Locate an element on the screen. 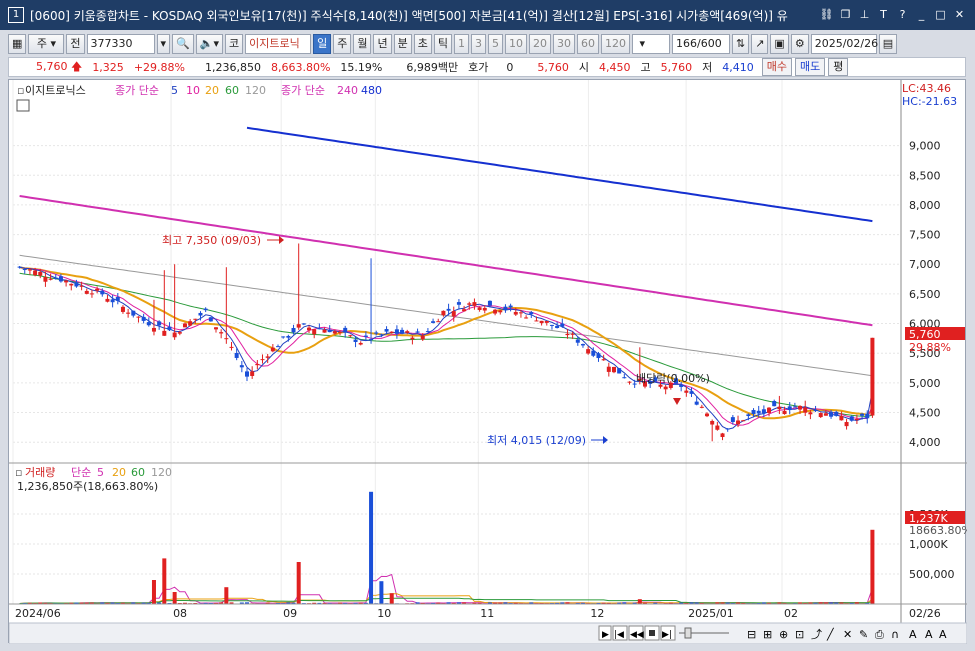  volume-tick-label: 1,000K is located at coordinates (928, 544).